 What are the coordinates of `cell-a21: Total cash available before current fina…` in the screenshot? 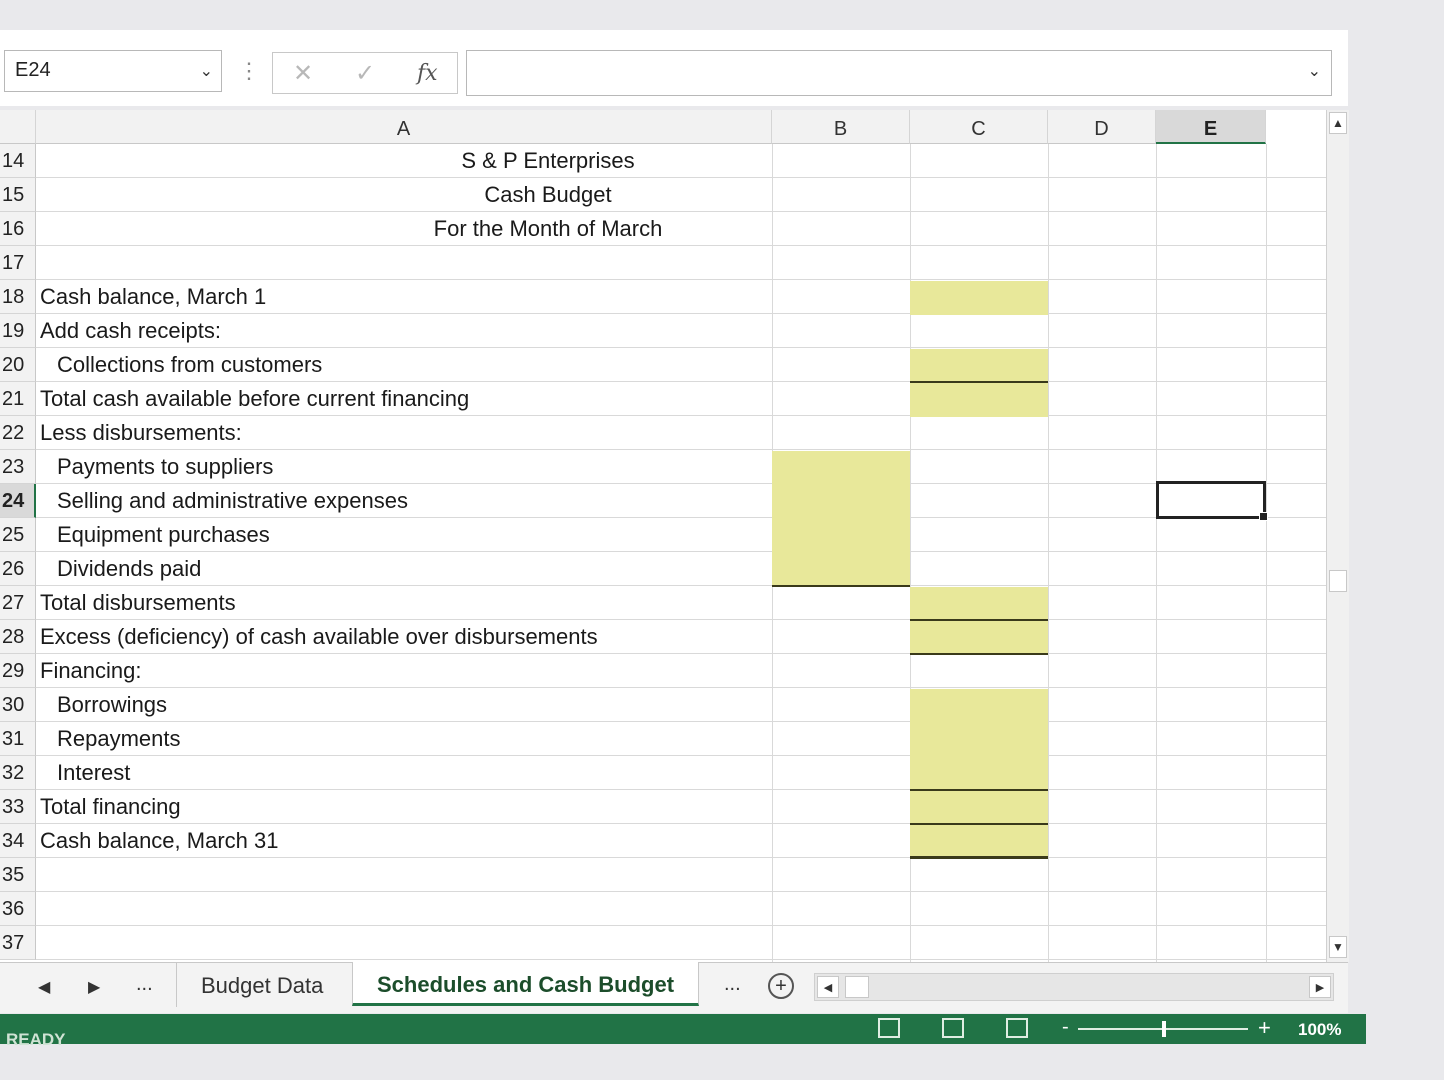 It's located at (254, 399).